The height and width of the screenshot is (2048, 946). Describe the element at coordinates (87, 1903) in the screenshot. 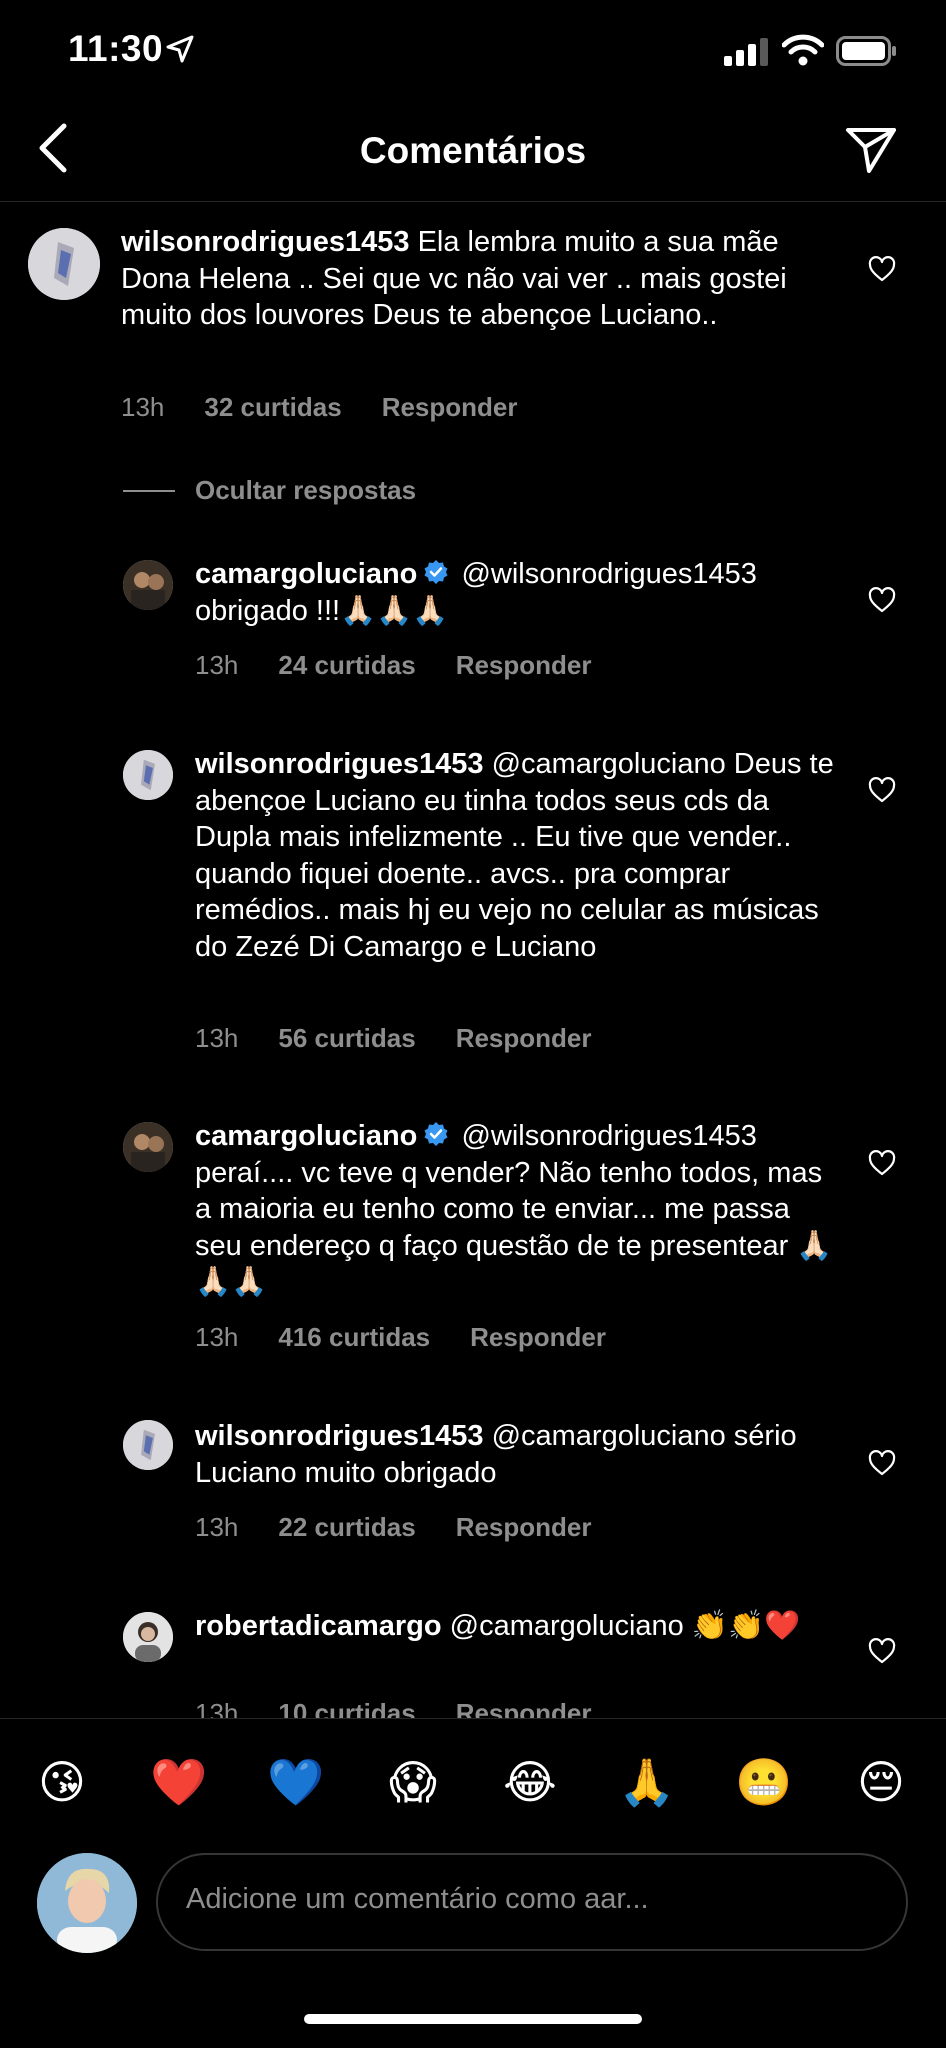

I see `current-user-avatar` at that location.